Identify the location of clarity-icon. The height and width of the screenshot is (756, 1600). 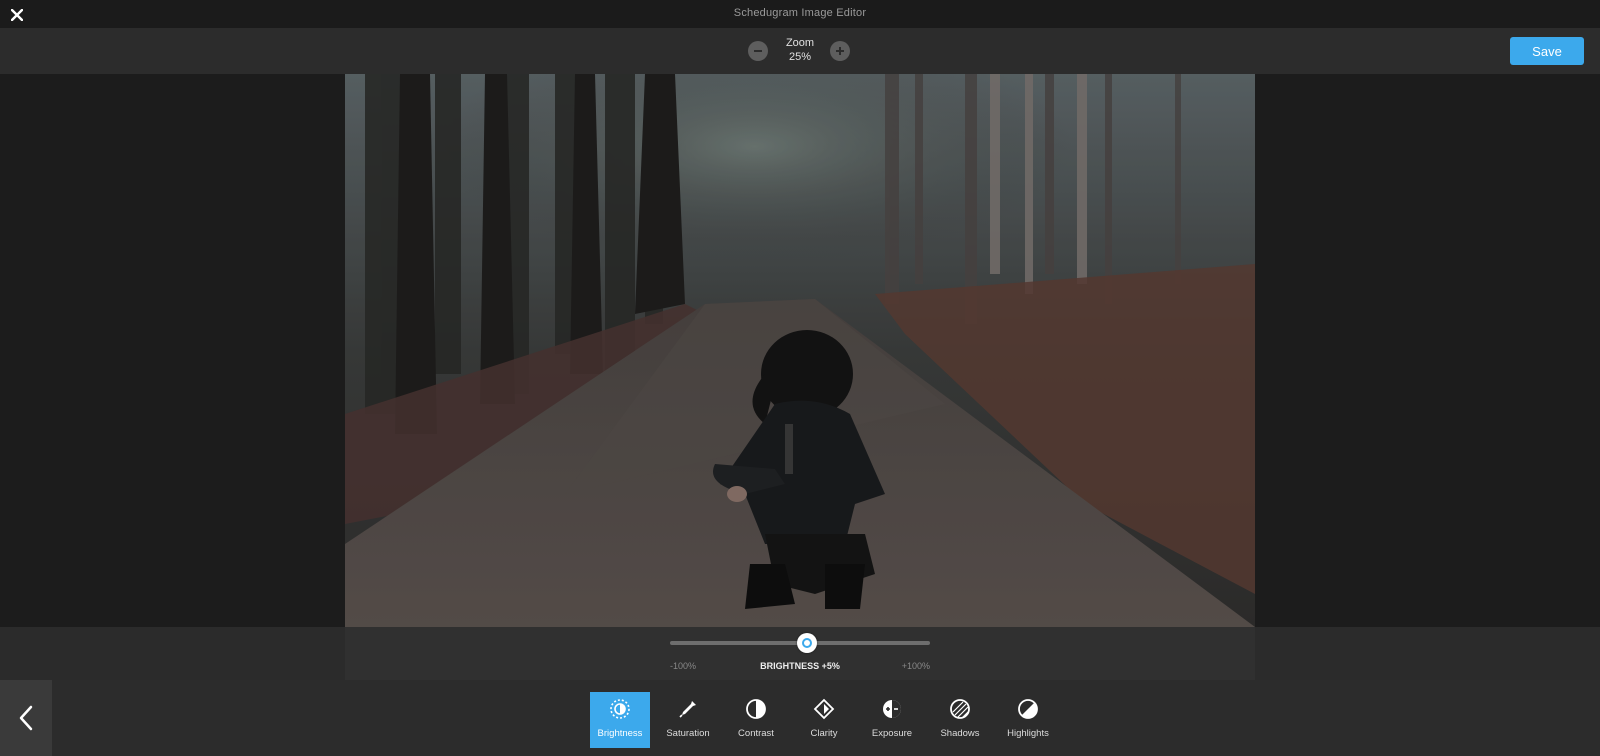
(824, 709).